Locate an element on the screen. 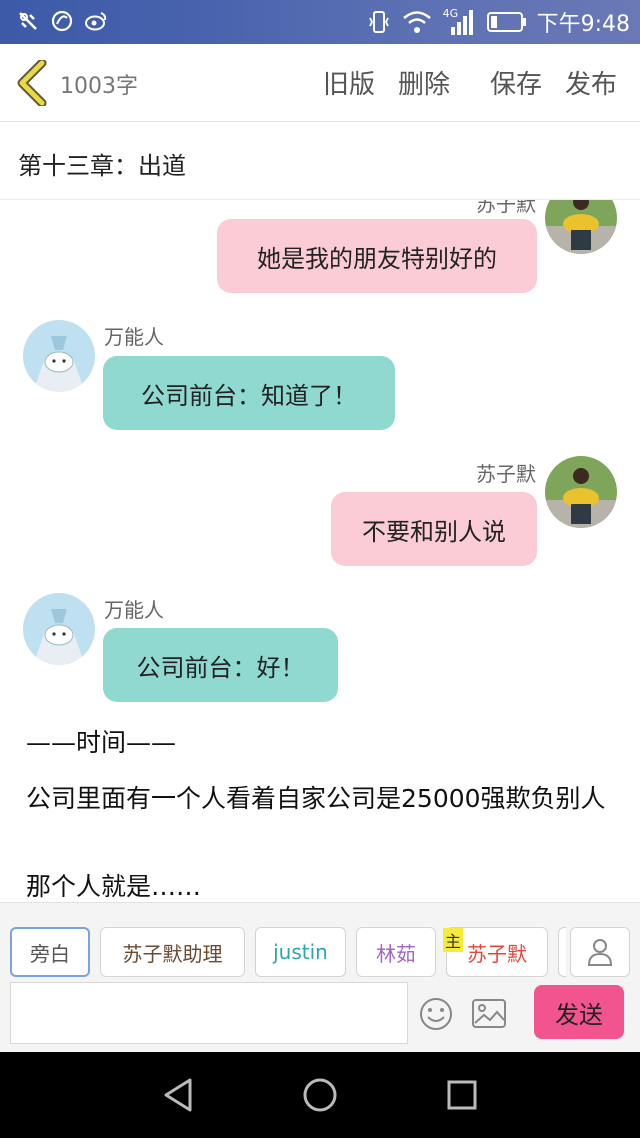  word-count: 1003字 is located at coordinates (99, 86).